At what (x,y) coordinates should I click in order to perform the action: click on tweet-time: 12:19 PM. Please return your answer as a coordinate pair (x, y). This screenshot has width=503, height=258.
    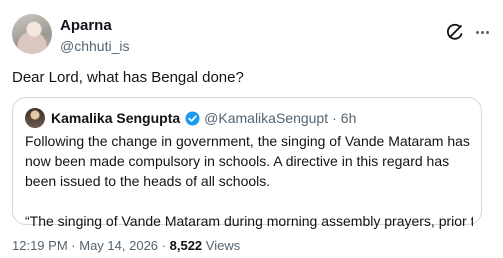
    Looking at the image, I should click on (40, 245).